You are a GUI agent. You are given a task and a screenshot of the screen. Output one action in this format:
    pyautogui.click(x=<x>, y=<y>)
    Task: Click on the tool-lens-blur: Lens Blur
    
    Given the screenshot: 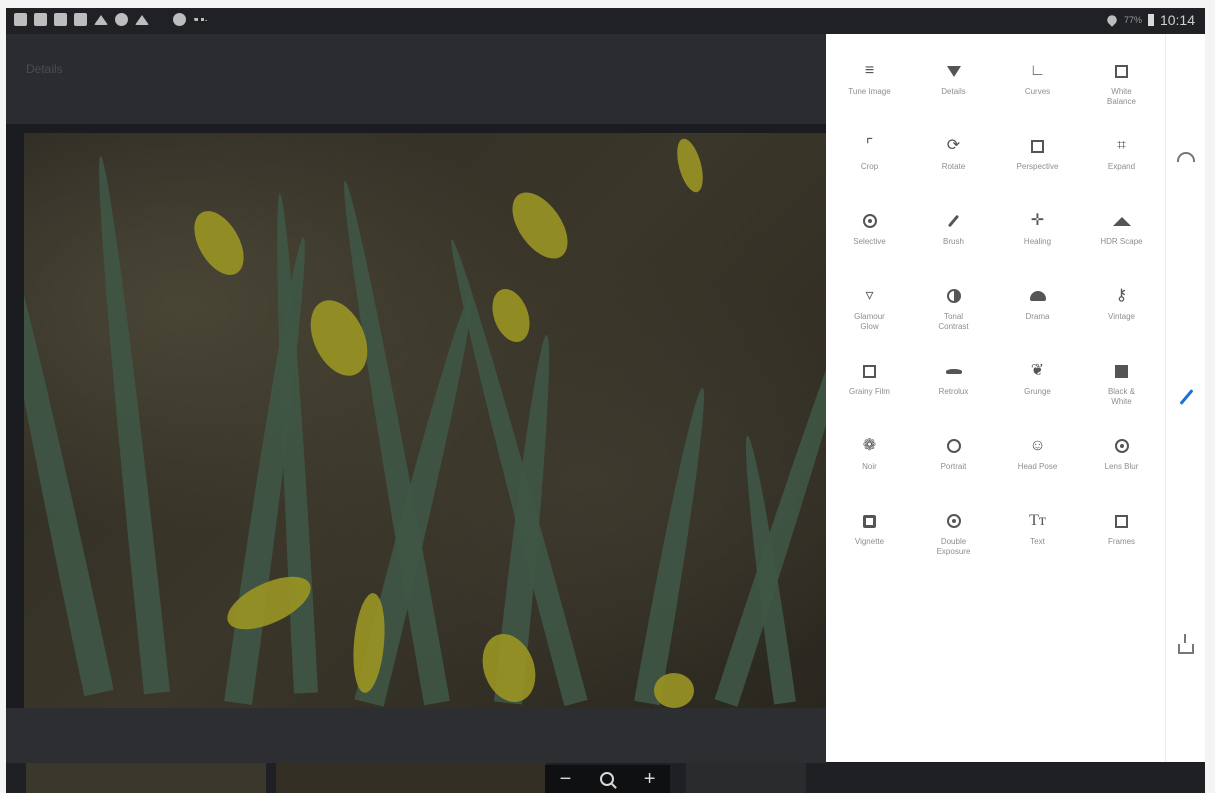 What is the action you would take?
    pyautogui.click(x=1121, y=472)
    